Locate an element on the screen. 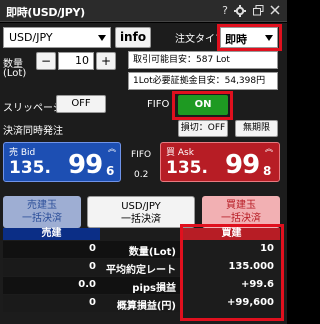 This screenshot has height=324, width=320. sell-profit-value: 0 is located at coordinates (92, 302).